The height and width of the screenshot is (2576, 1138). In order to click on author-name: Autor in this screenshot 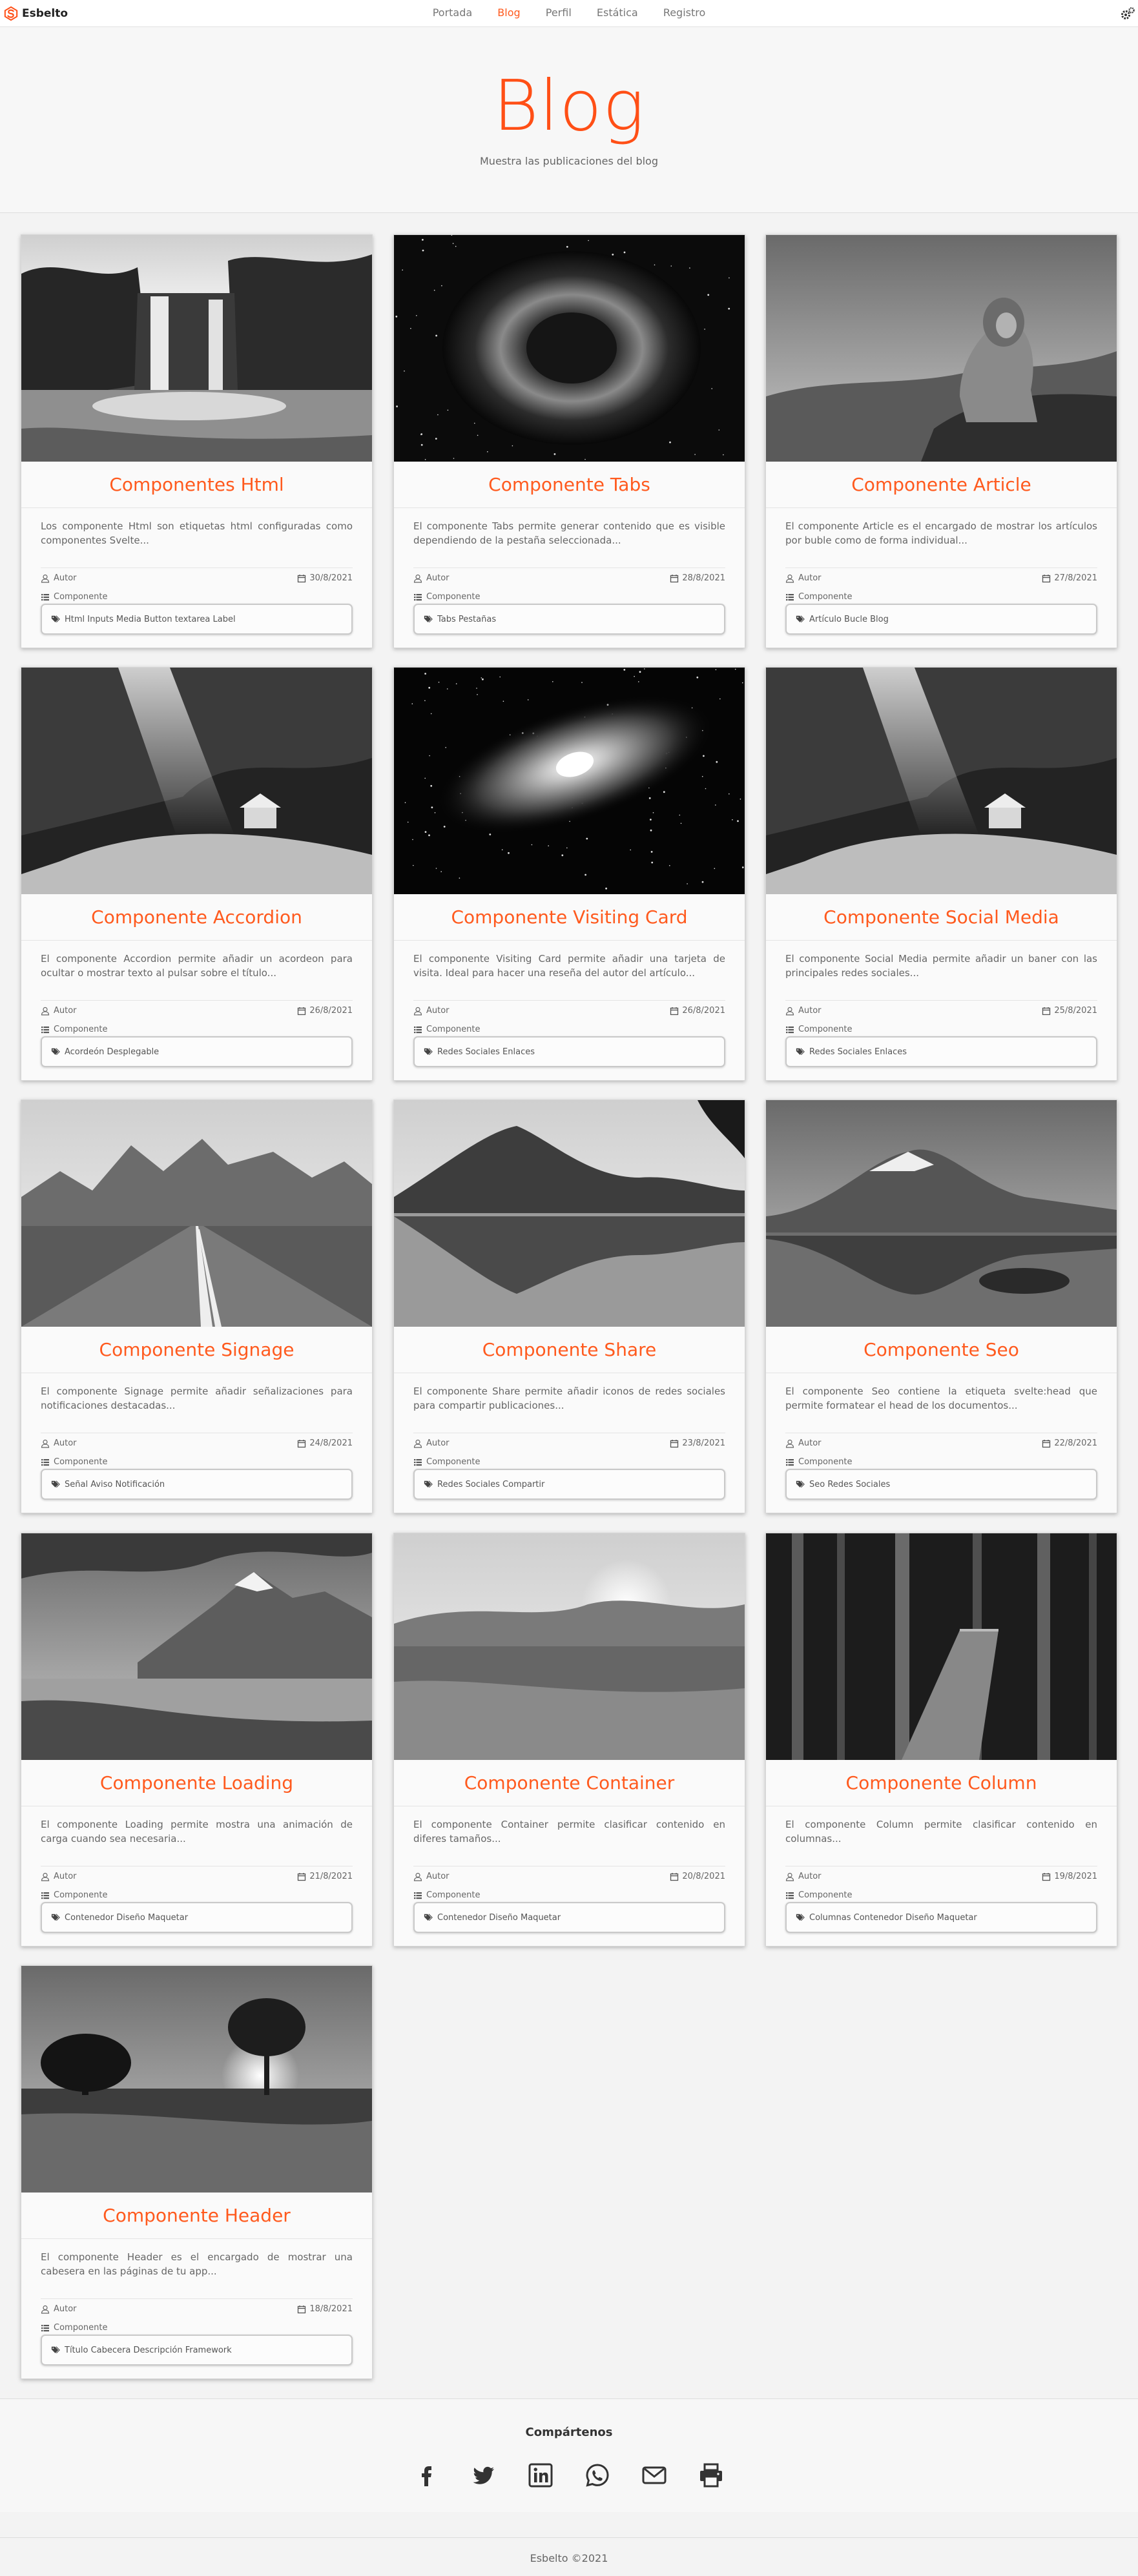, I will do `click(66, 1876)`.